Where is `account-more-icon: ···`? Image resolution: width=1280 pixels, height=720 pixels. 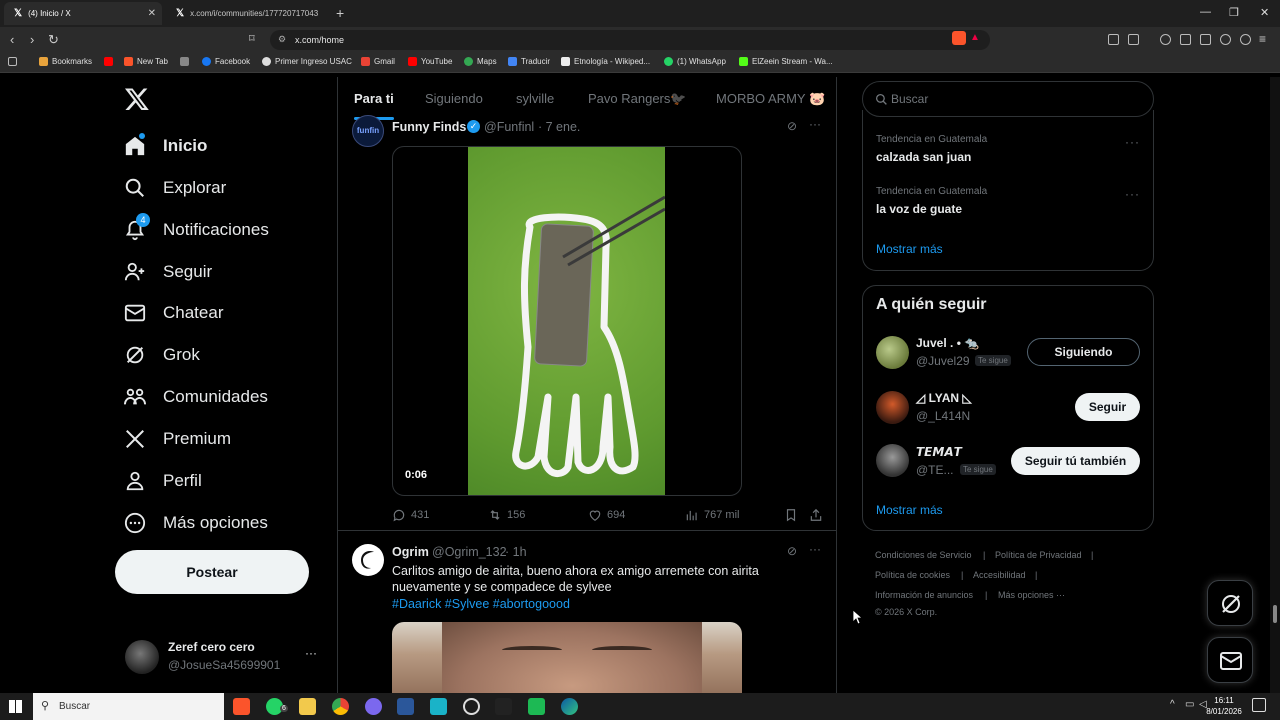
account-more-icon: ··· is located at coordinates (311, 653).